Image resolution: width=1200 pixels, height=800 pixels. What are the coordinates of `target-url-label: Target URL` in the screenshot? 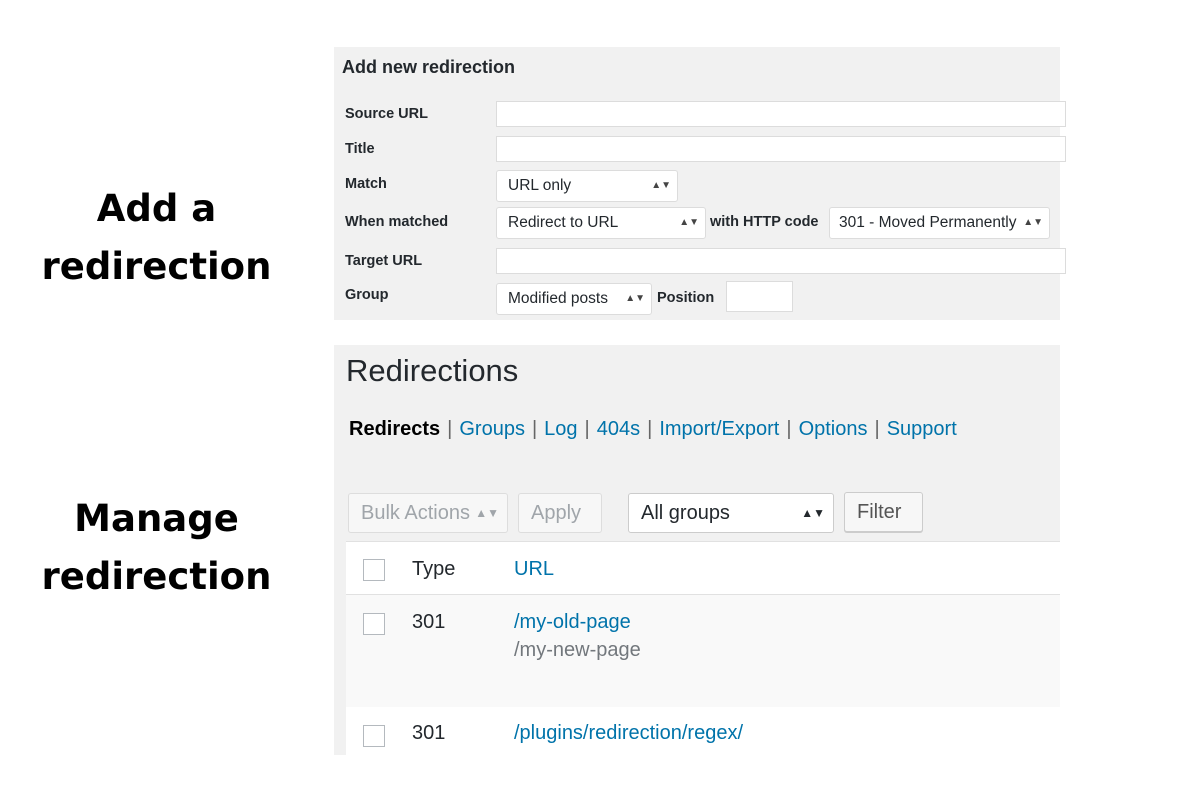 It's located at (384, 261).